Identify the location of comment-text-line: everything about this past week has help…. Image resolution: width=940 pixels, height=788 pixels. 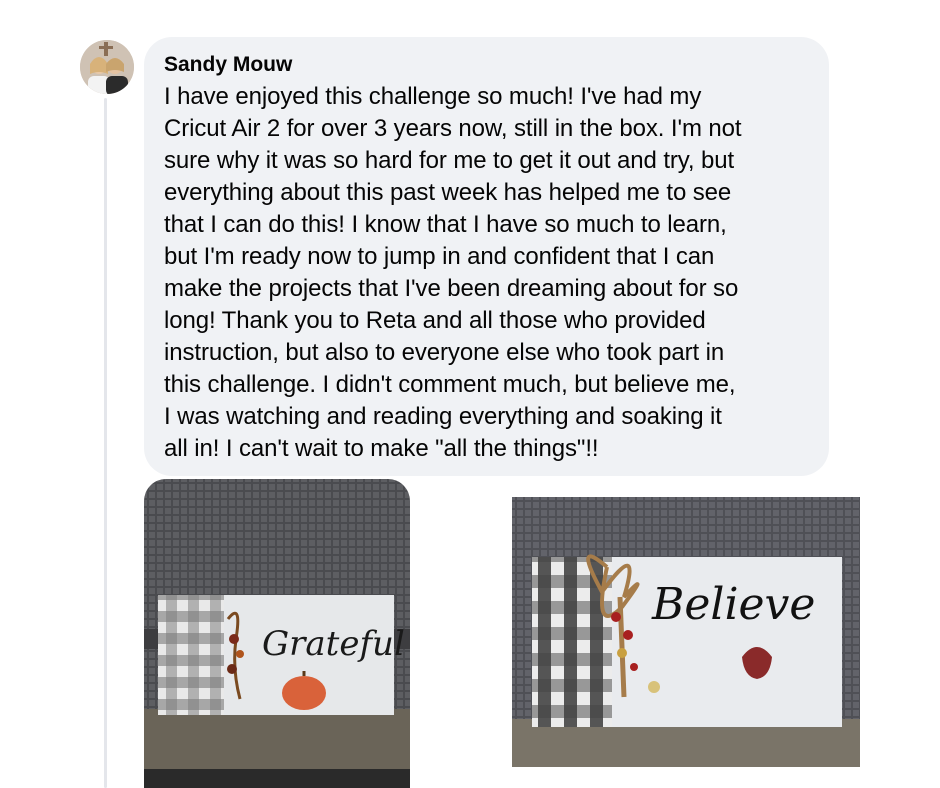
(448, 192).